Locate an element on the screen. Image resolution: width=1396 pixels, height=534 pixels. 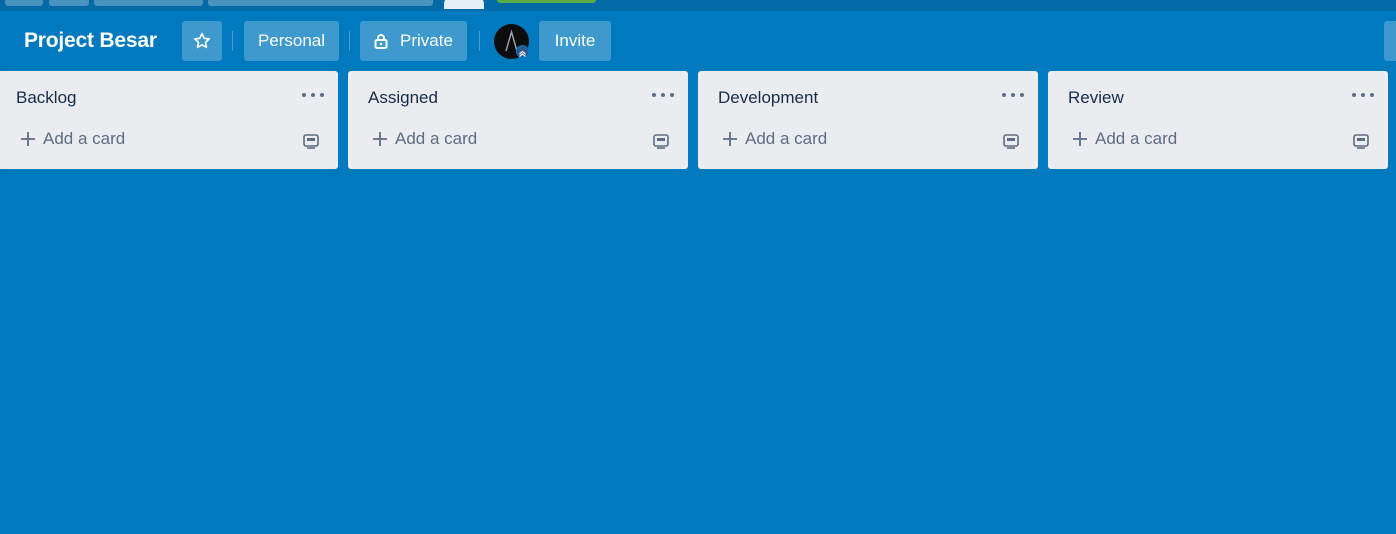
star-icon is located at coordinates (202, 41).